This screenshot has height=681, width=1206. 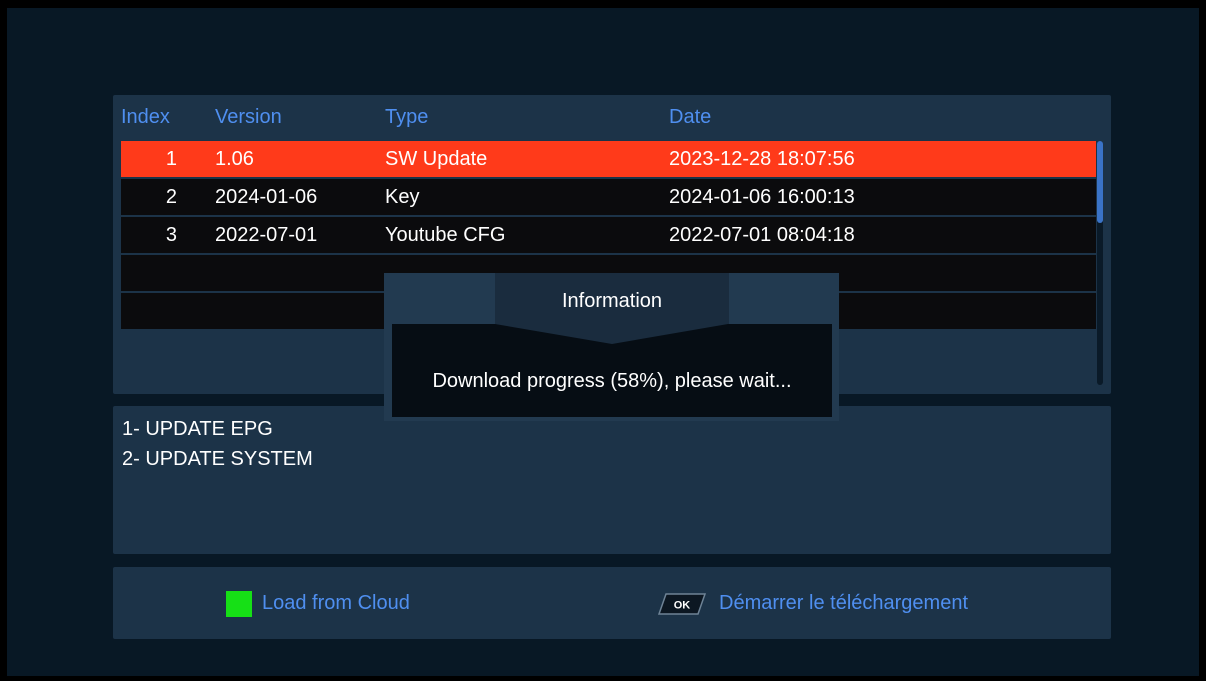 I want to click on dialog-title: Information, so click(x=612, y=301).